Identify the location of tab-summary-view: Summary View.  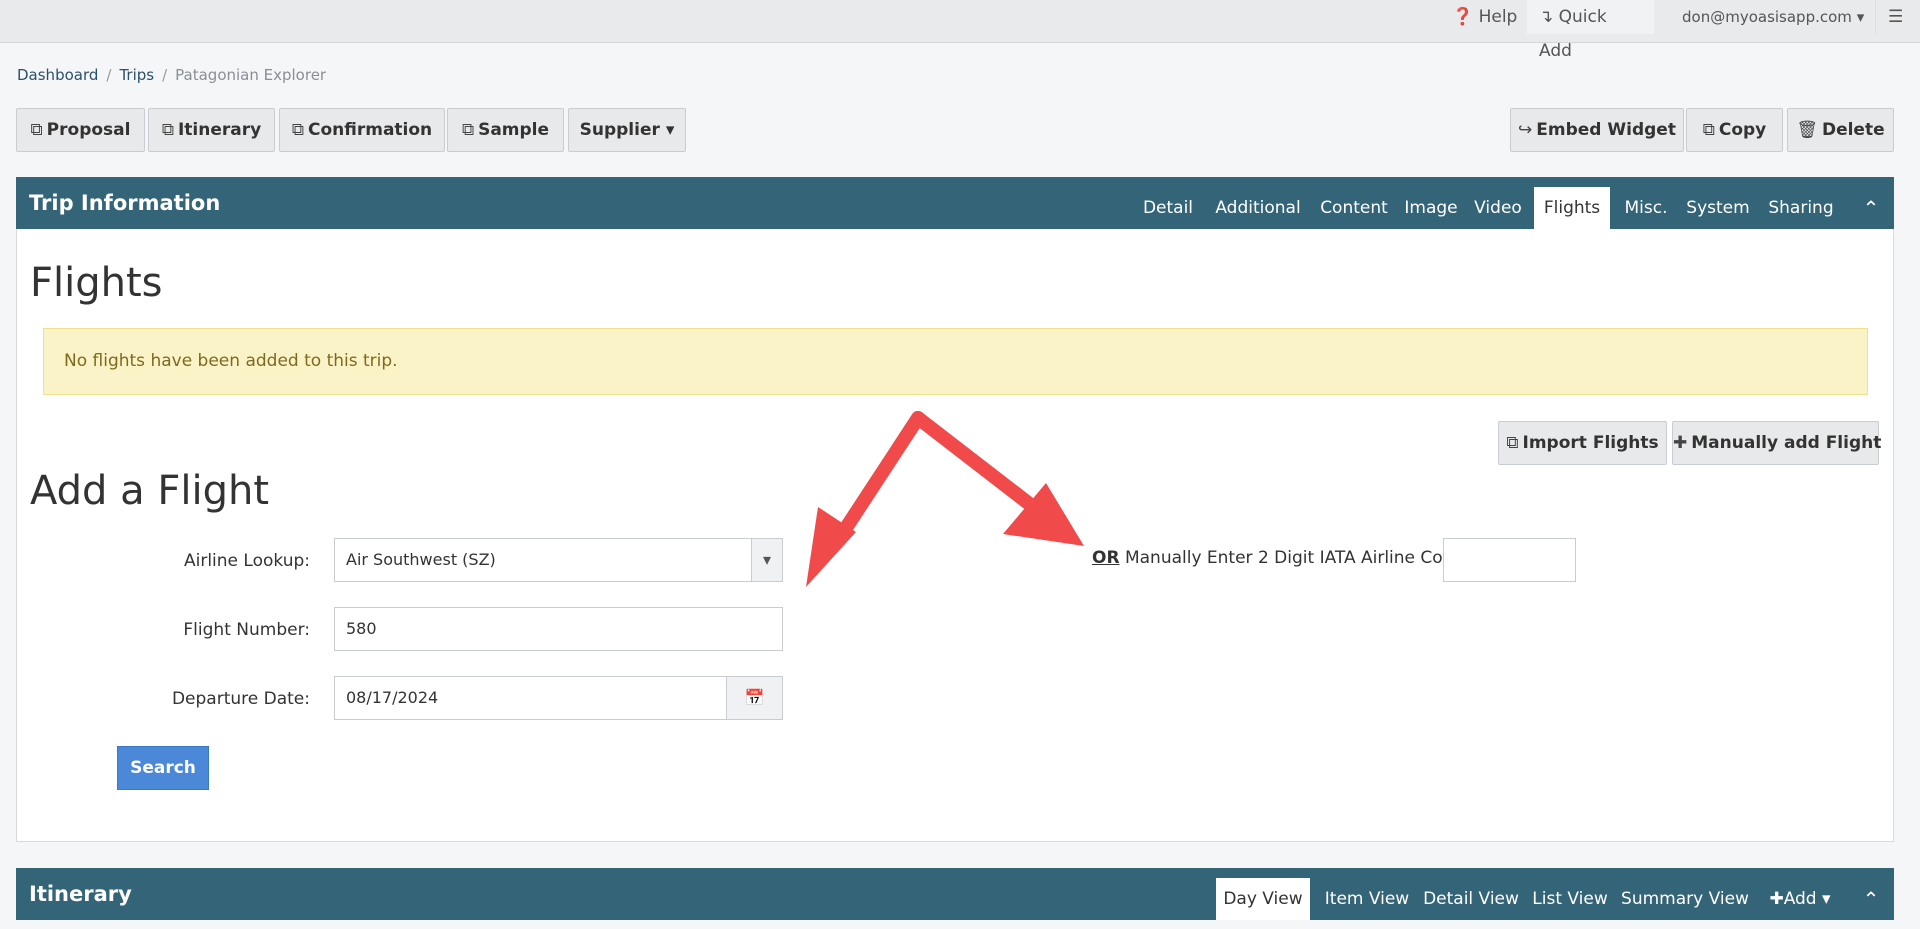
(1685, 899).